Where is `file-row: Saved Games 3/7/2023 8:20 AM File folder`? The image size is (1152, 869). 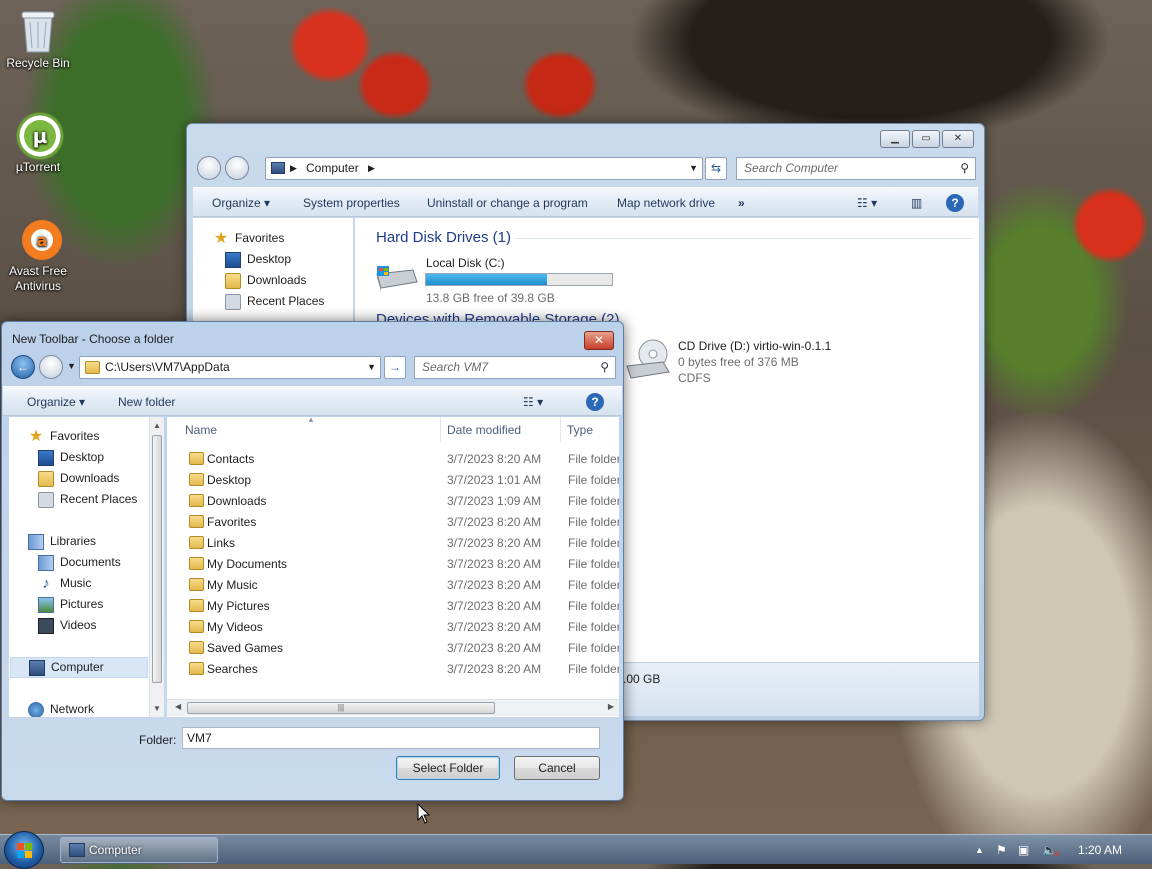 file-row: Saved Games 3/7/2023 8:20 AM File folder is located at coordinates (393, 648).